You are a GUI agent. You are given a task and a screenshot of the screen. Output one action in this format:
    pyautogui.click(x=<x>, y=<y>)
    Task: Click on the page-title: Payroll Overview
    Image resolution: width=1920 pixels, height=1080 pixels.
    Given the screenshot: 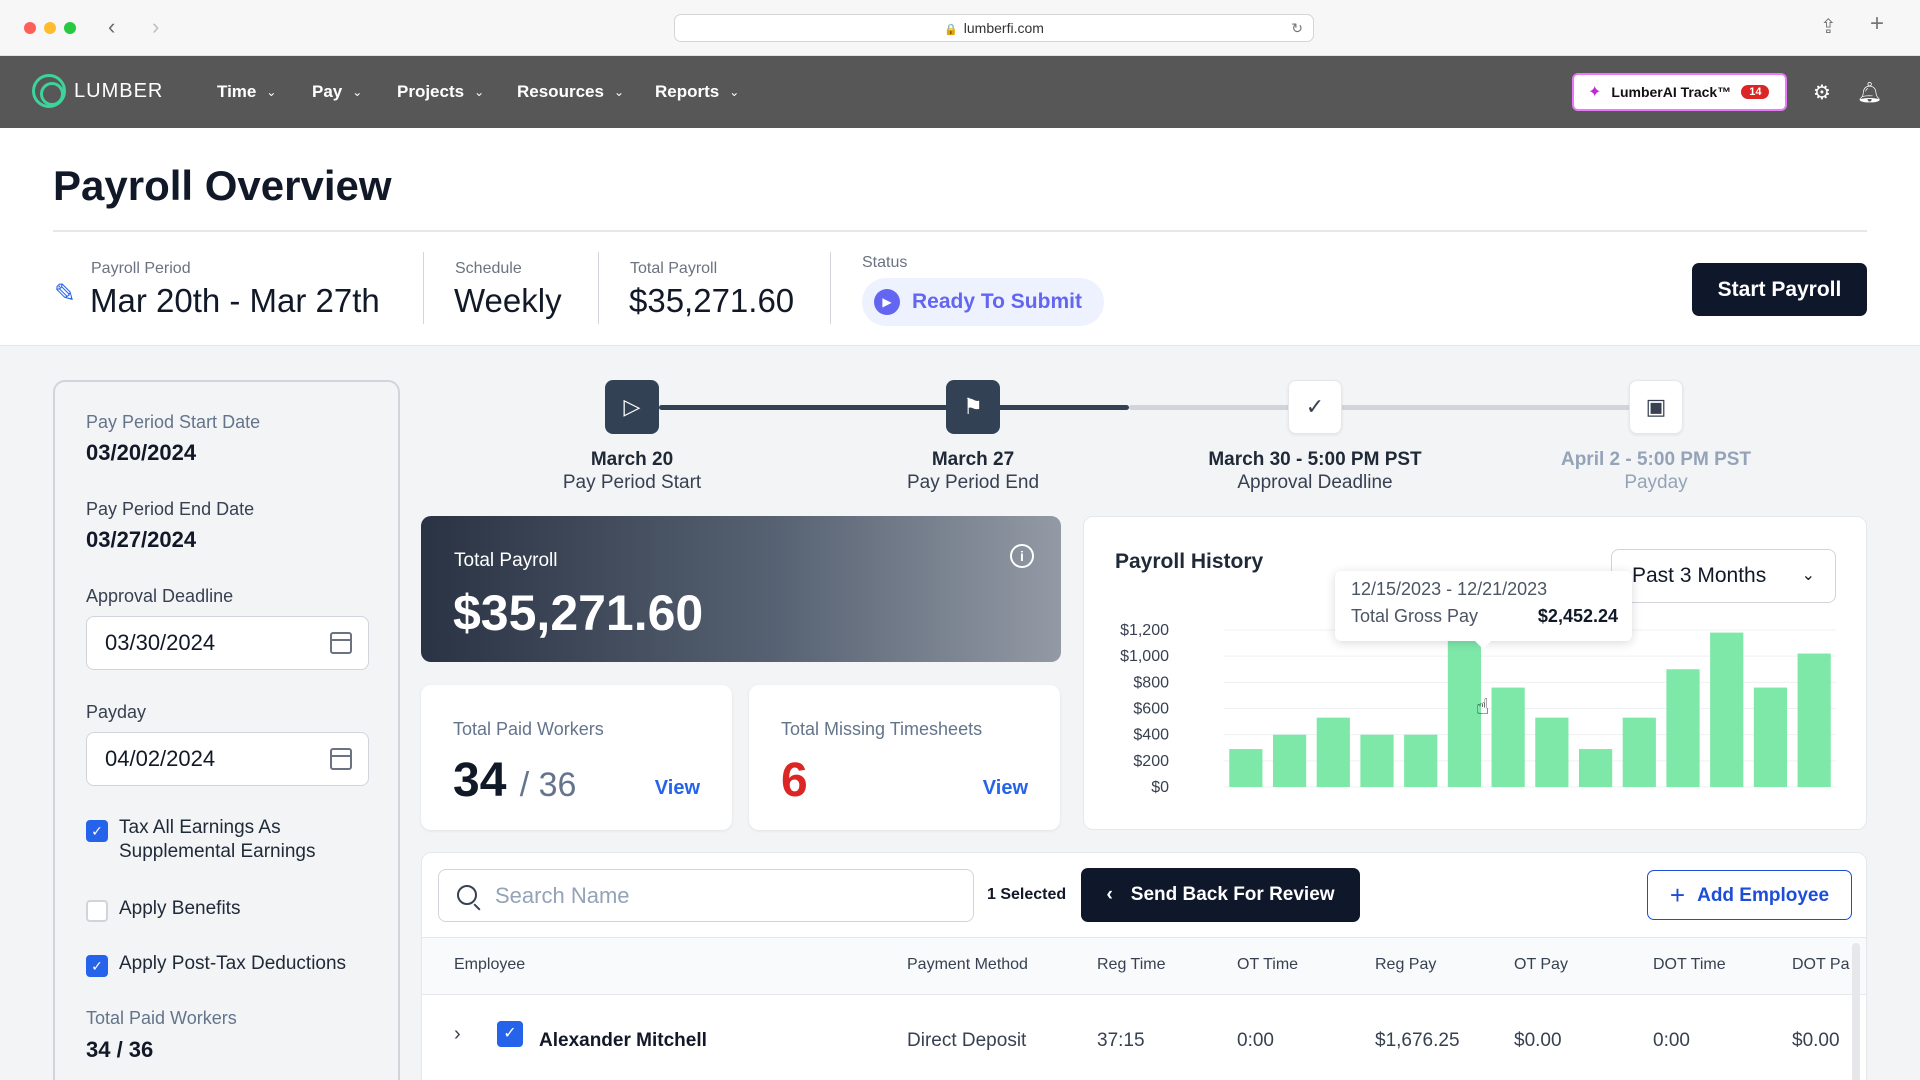 What is the action you would take?
    pyautogui.click(x=222, y=185)
    